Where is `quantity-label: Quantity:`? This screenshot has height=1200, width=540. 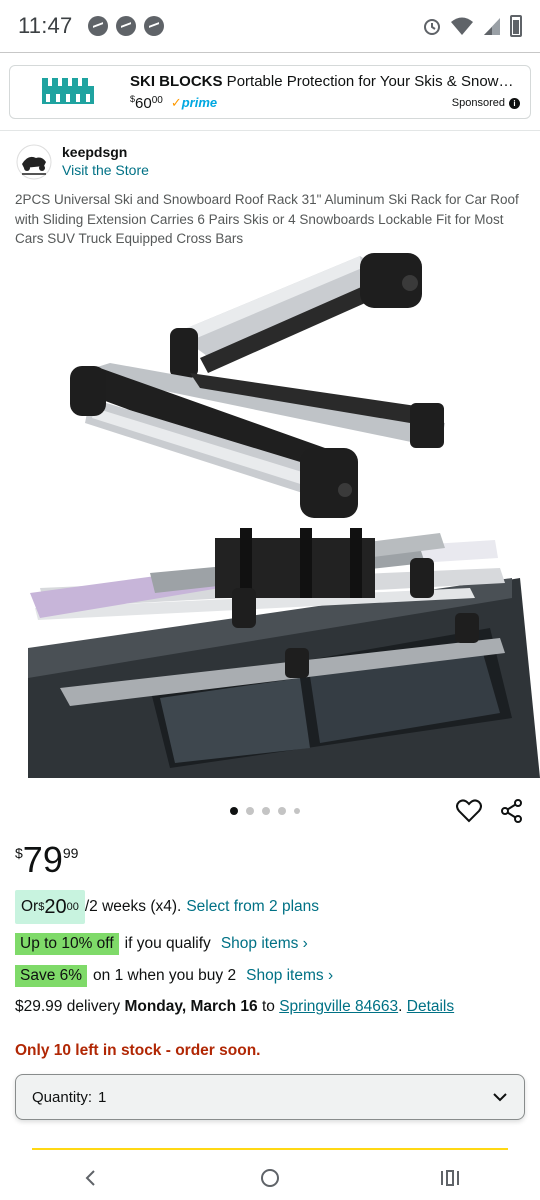 quantity-label: Quantity: is located at coordinates (62, 1097).